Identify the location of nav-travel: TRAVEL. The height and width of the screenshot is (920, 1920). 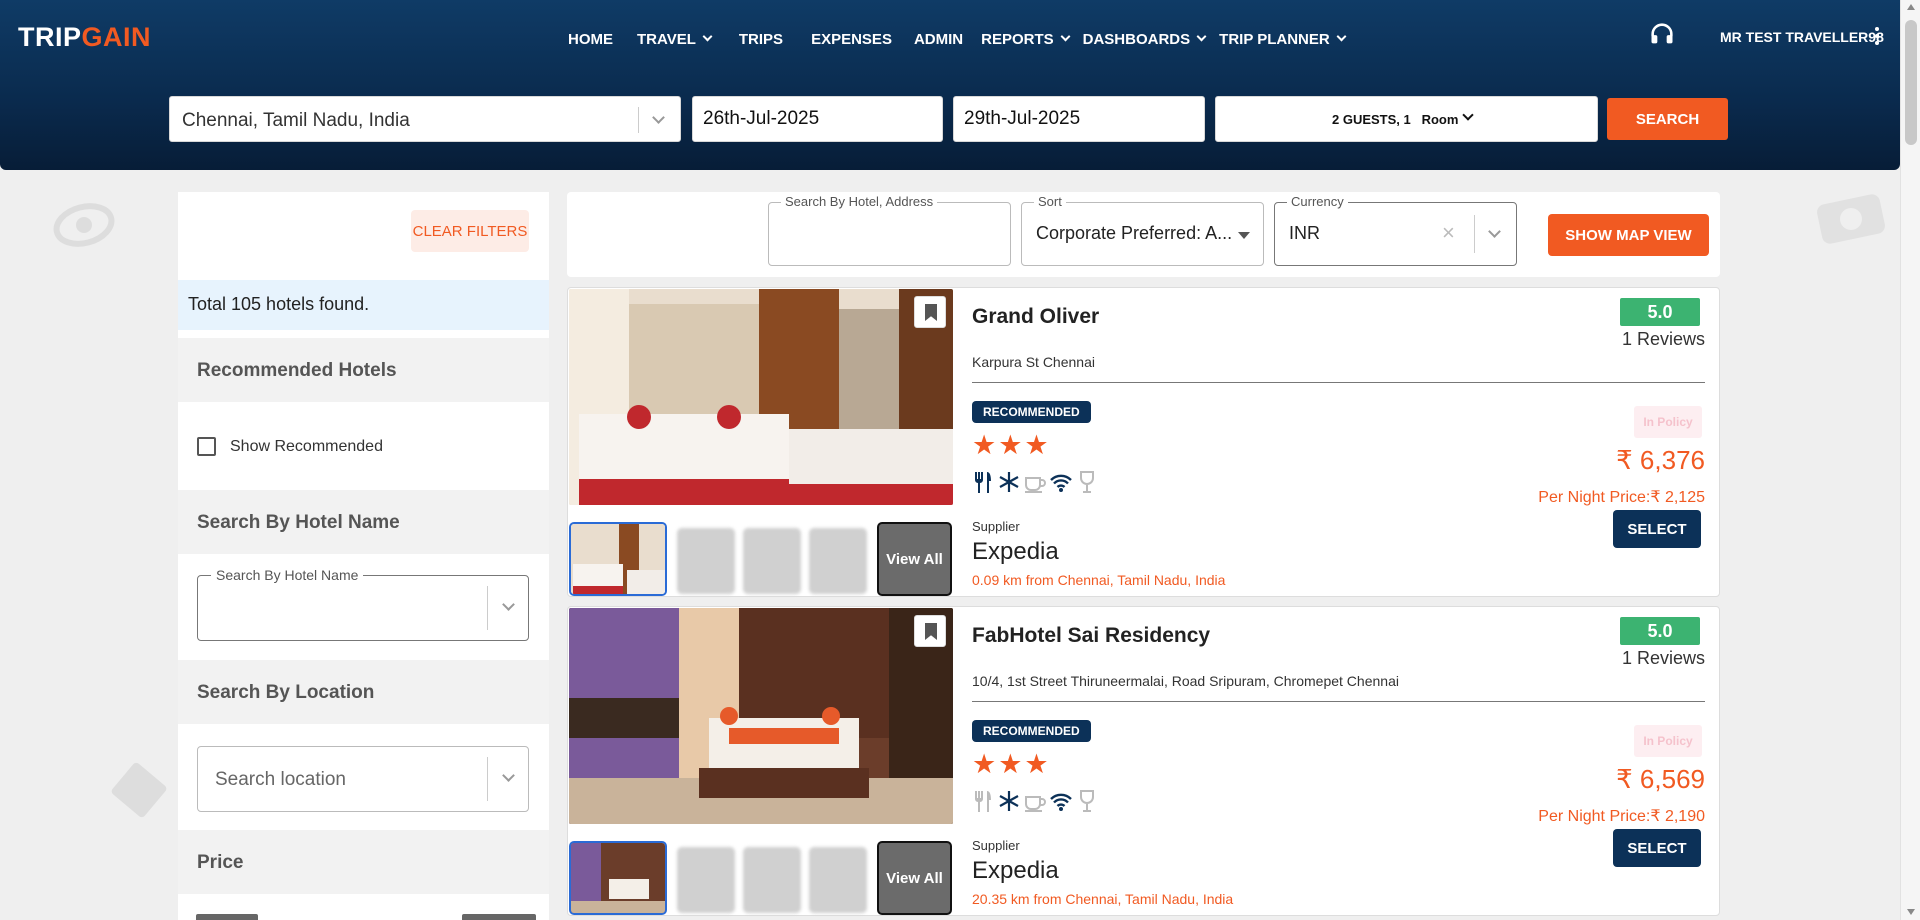
(675, 39).